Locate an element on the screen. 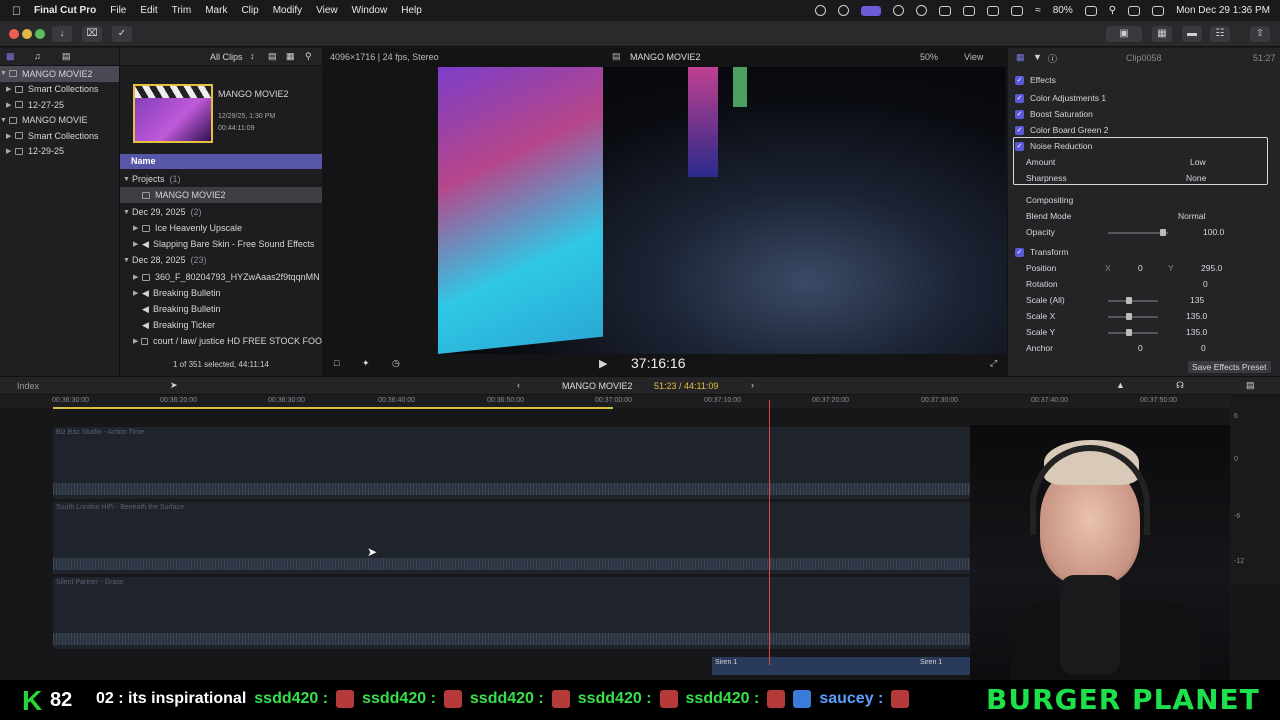 This screenshot has height=720, width=1280. status-icon is located at coordinates (821, 10).